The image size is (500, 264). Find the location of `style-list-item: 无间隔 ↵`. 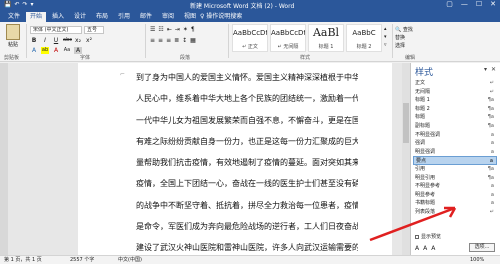

style-list-item: 无间隔 ↵ is located at coordinates (455, 92).